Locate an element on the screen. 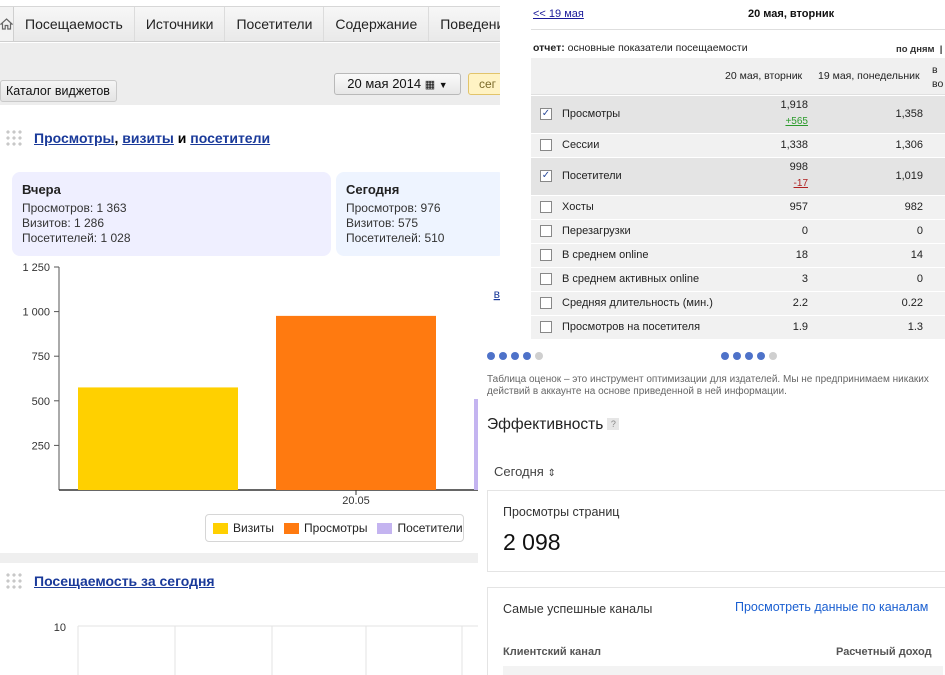  period-selector: Сегодня ⇕ is located at coordinates (525, 471).